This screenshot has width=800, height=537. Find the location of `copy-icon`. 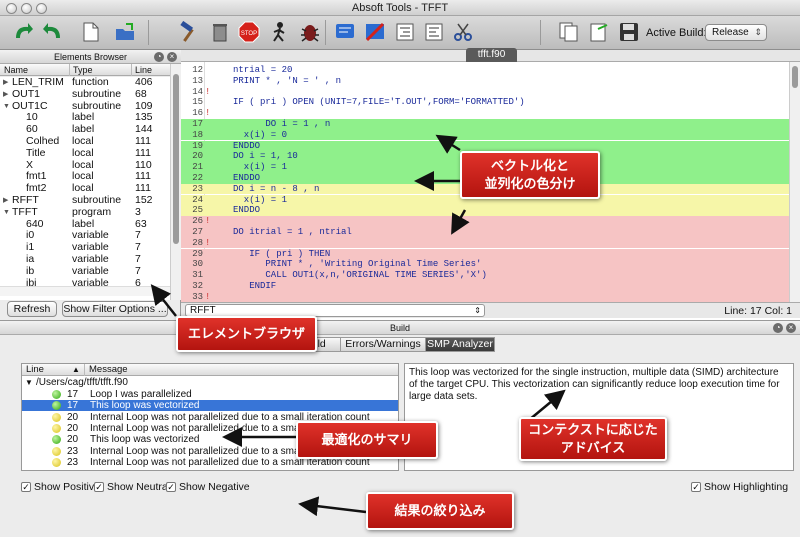

copy-icon is located at coordinates (569, 32).